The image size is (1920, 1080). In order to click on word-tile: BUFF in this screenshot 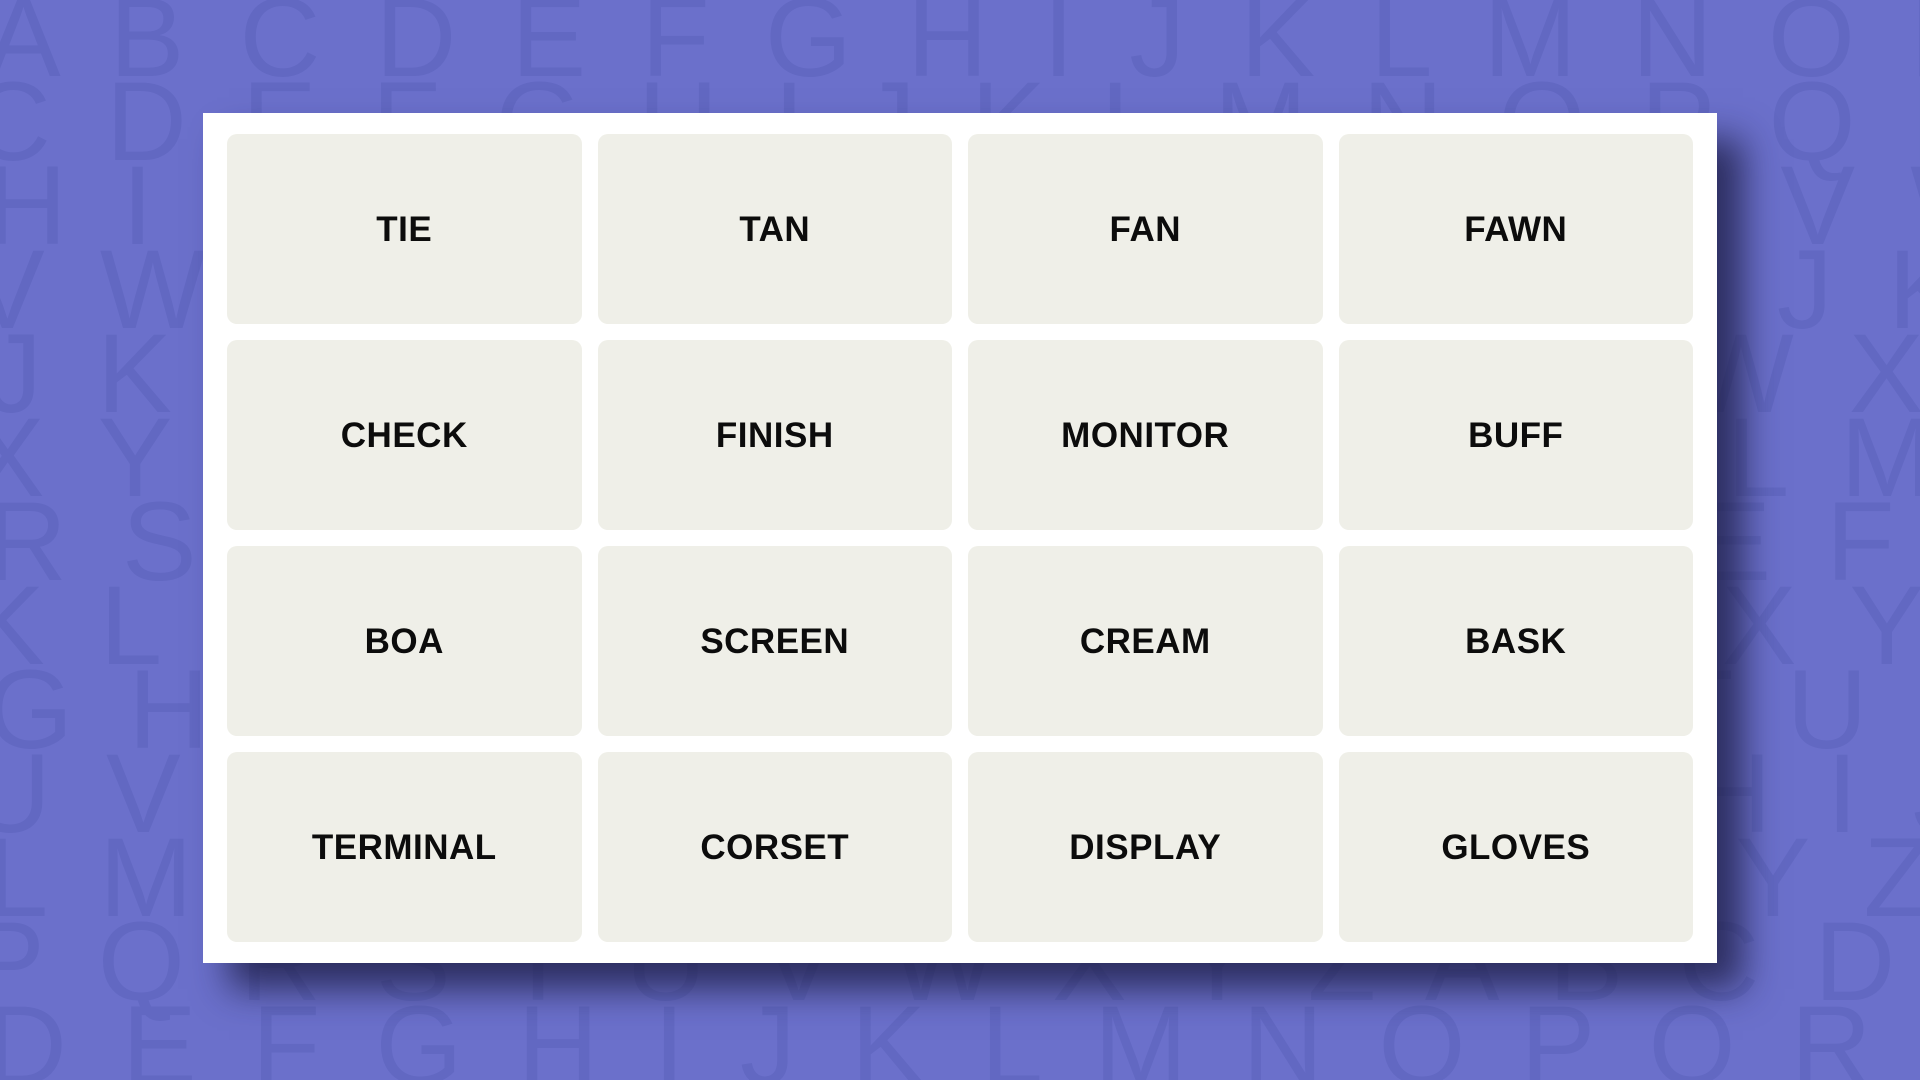, I will do `click(1515, 435)`.